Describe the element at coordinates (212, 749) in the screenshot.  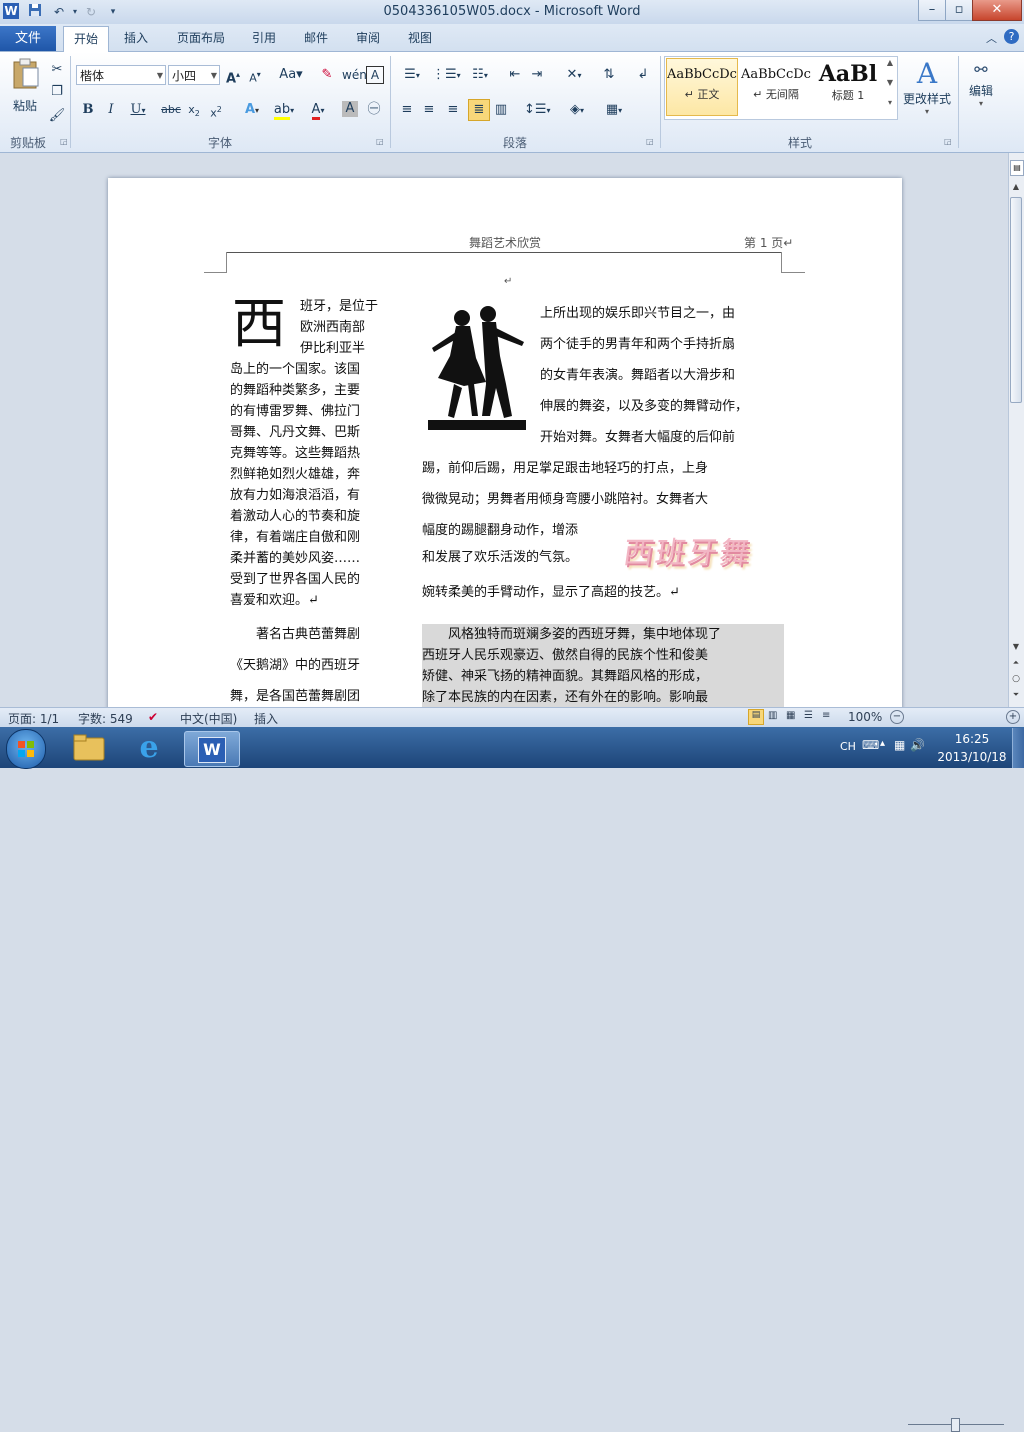
I see `taskbar-word: W` at that location.